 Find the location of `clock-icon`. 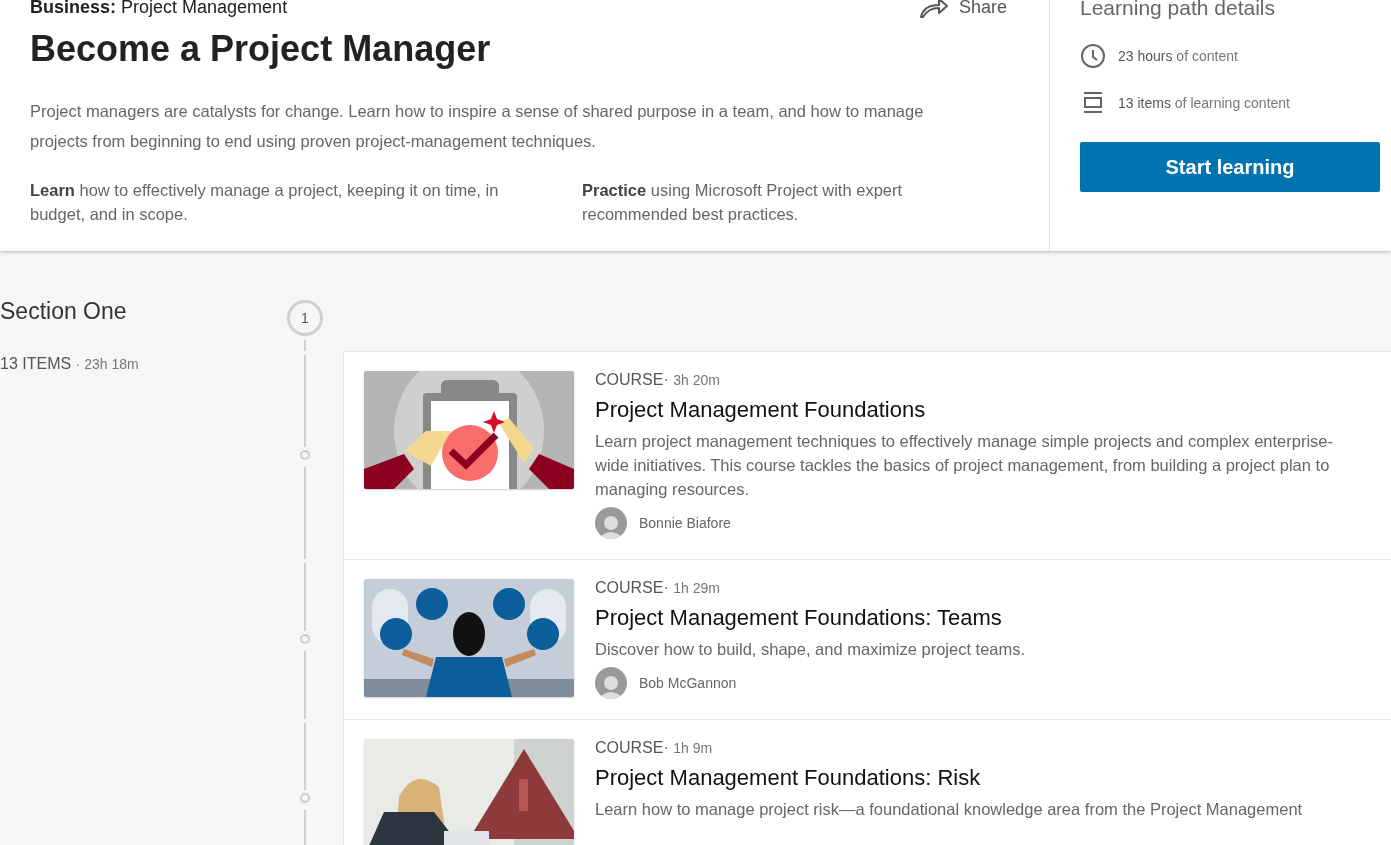

clock-icon is located at coordinates (1093, 56).